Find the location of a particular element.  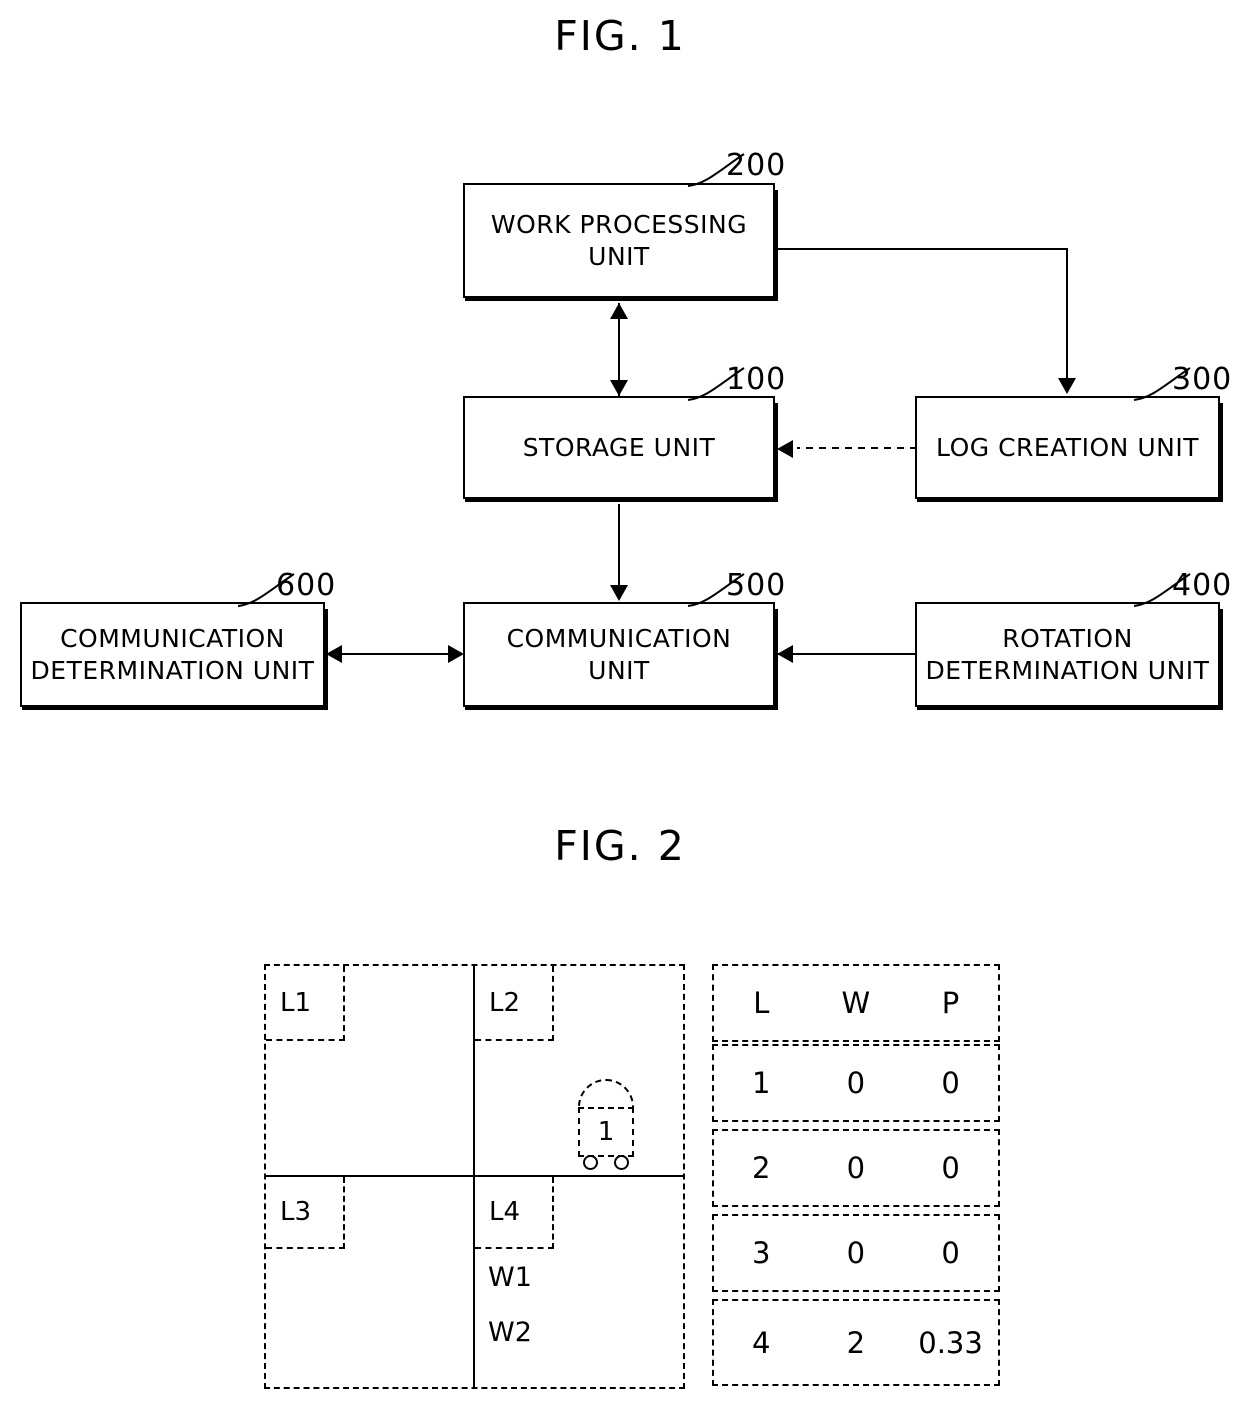

table-cell-w: 2 is located at coordinates (856, 1342).